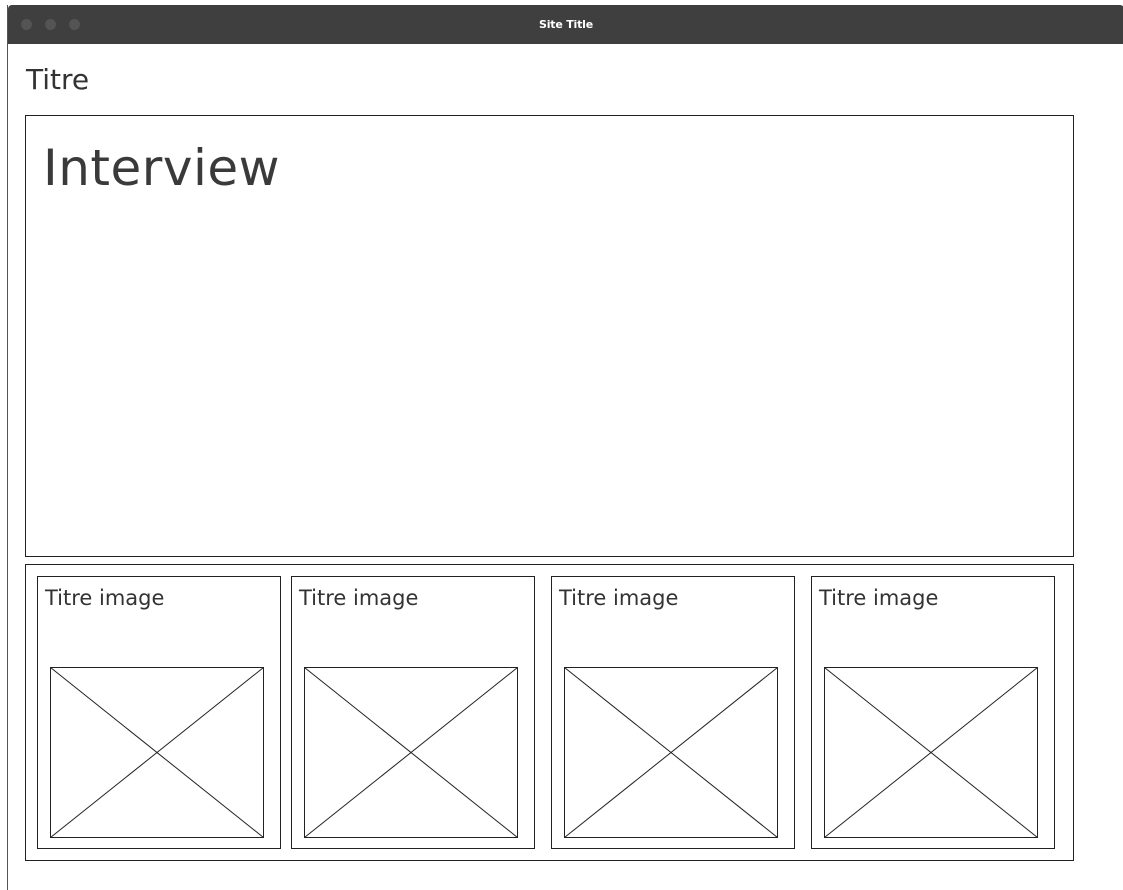 The image size is (1123, 890). I want to click on interview-heading: Interview, so click(161, 168).